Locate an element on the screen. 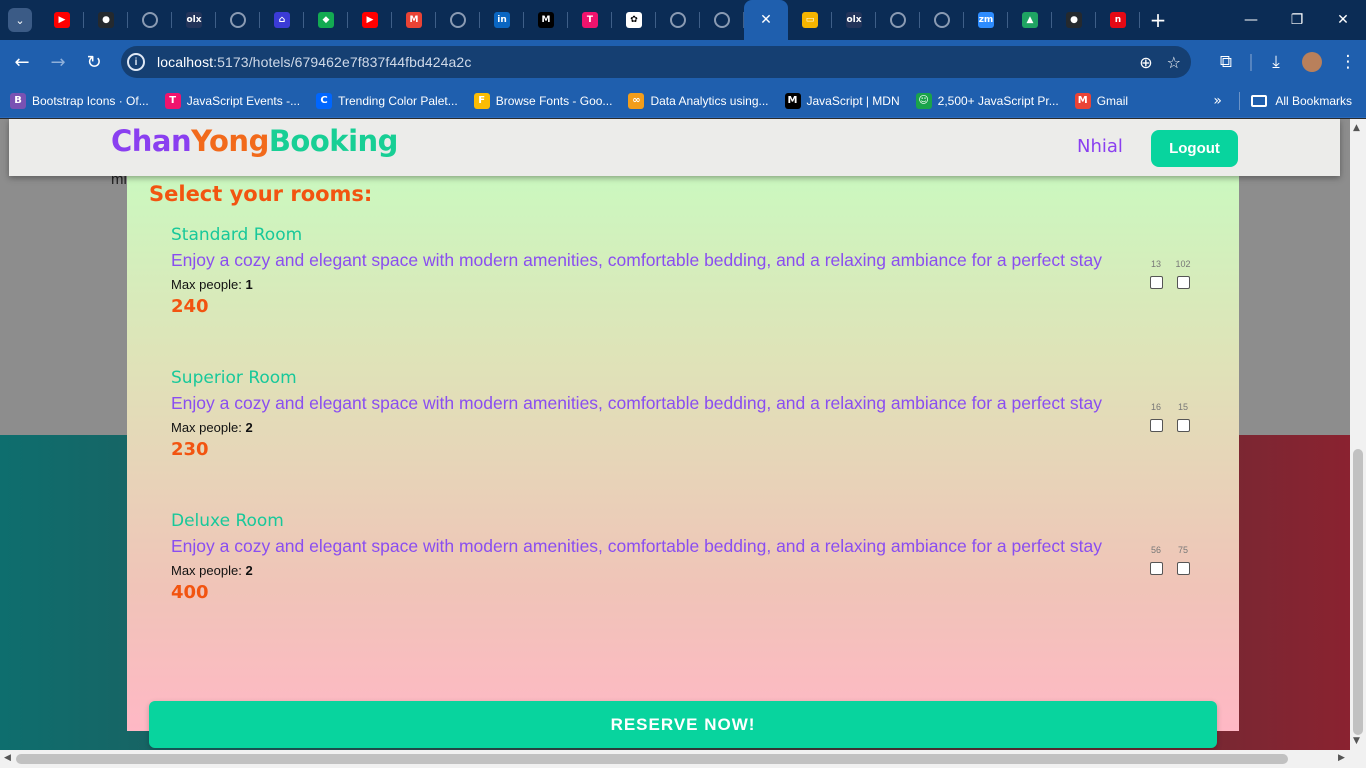  mongodb-icon: ◆ is located at coordinates (326, 20).